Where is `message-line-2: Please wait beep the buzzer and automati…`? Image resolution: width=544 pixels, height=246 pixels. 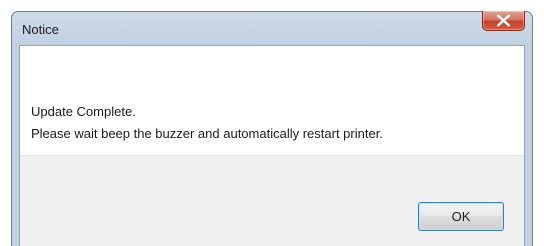 message-line-2: Please wait beep the buzzer and automati… is located at coordinates (207, 133).